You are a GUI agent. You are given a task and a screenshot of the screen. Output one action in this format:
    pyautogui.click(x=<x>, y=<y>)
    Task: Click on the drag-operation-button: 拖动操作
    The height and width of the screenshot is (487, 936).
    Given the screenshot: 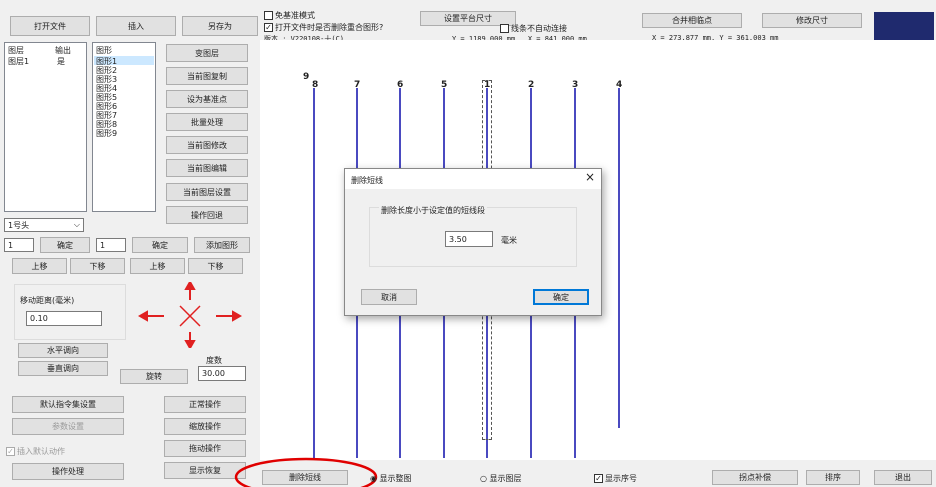 What is the action you would take?
    pyautogui.click(x=205, y=448)
    